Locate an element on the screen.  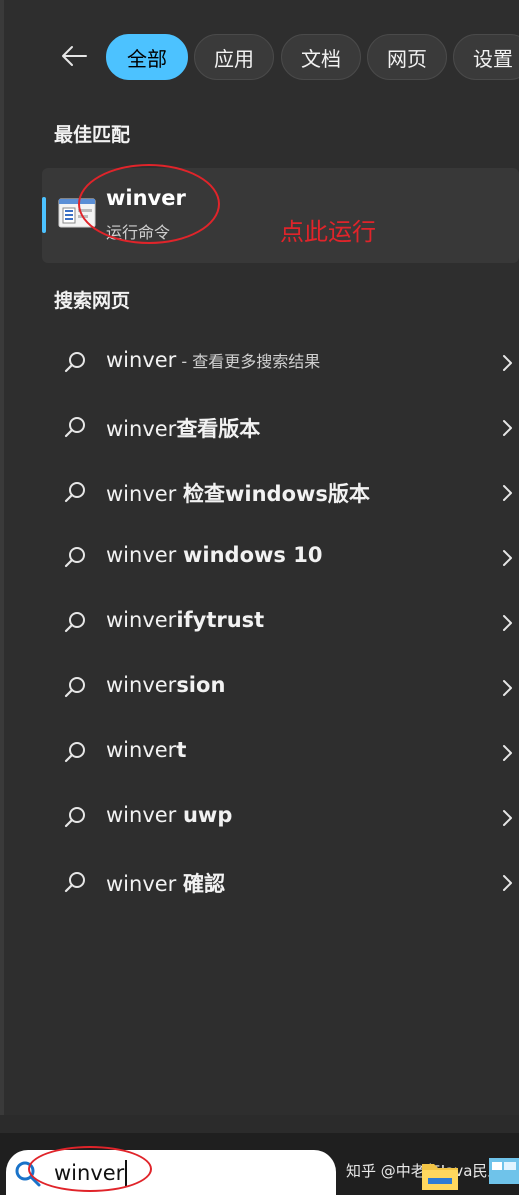
web-result-text: winver 检查windows版本 is located at coordinates (238, 493).